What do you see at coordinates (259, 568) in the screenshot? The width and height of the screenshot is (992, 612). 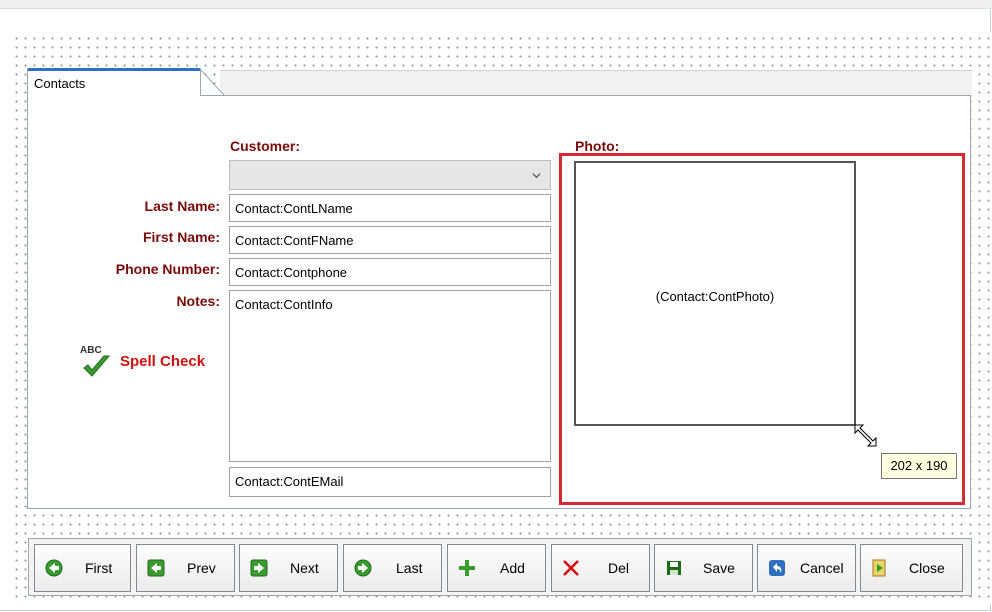 I see `square-arrow-right-icon` at bounding box center [259, 568].